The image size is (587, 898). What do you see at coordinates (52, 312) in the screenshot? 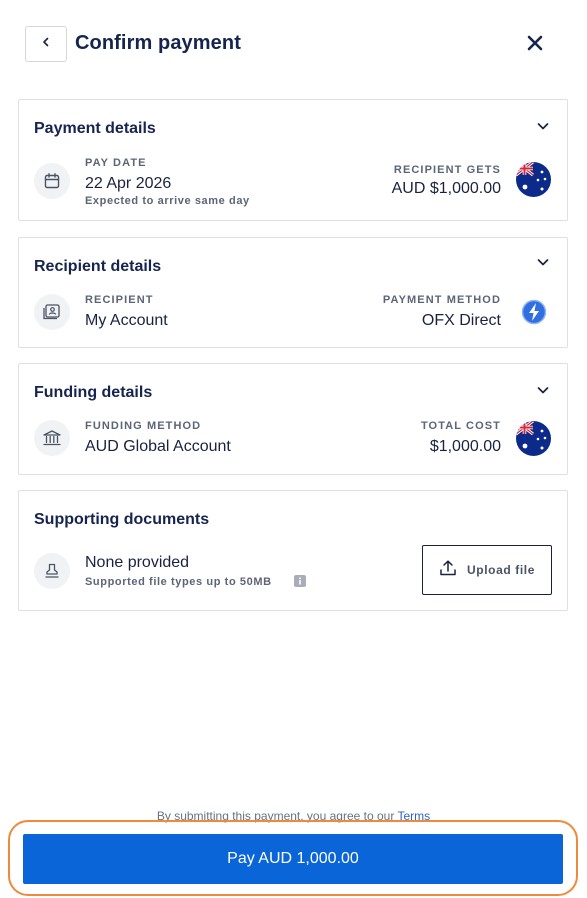
I see `contact-card-icon` at bounding box center [52, 312].